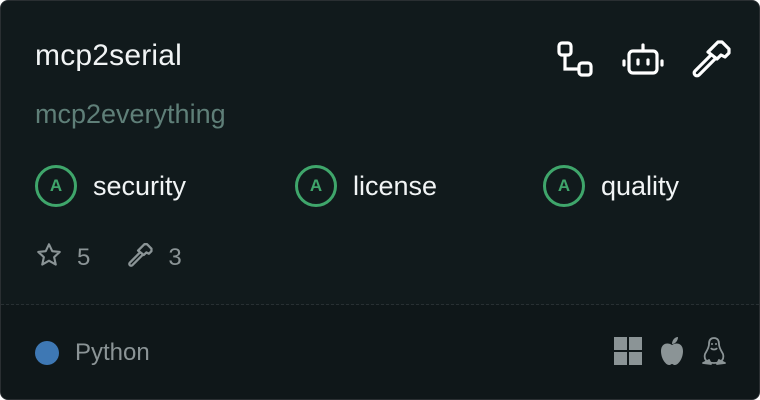  I want to click on header-icons, so click(643, 59).